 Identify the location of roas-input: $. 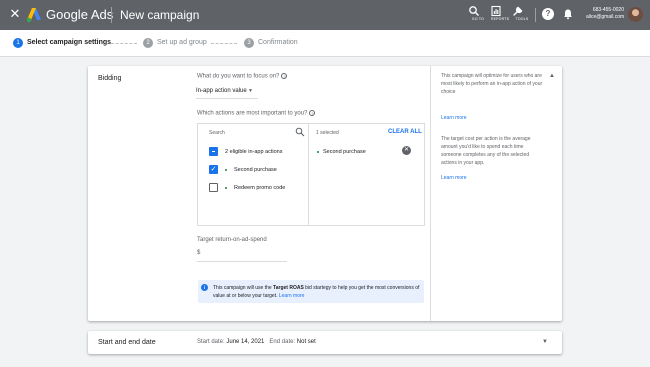
(242, 256).